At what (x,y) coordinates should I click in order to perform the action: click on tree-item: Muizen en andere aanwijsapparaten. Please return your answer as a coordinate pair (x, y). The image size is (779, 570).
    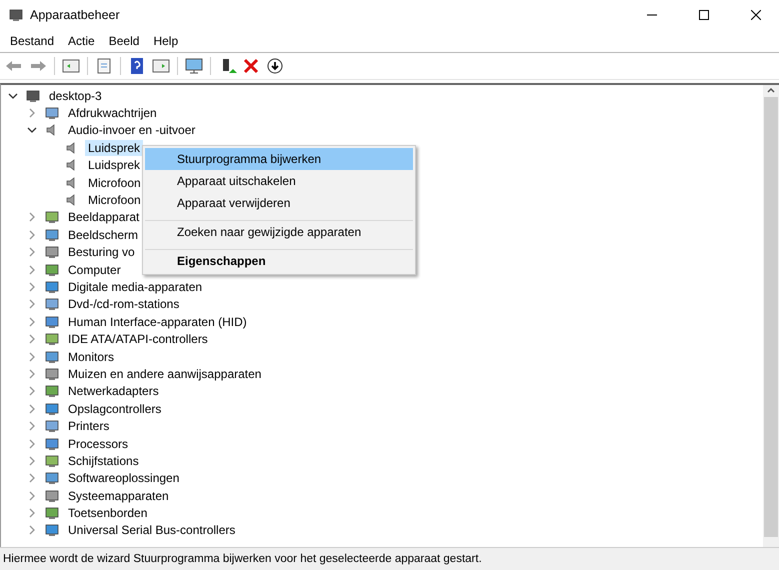
    Looking at the image, I should click on (164, 374).